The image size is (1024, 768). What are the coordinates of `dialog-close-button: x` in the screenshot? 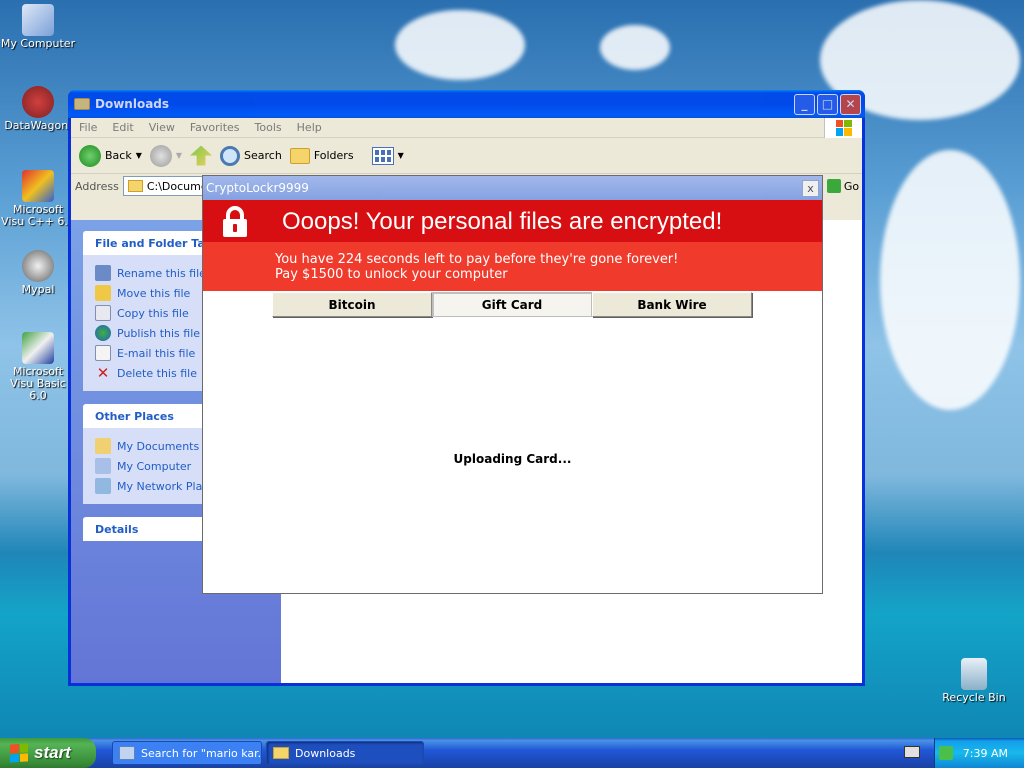 It's located at (810, 188).